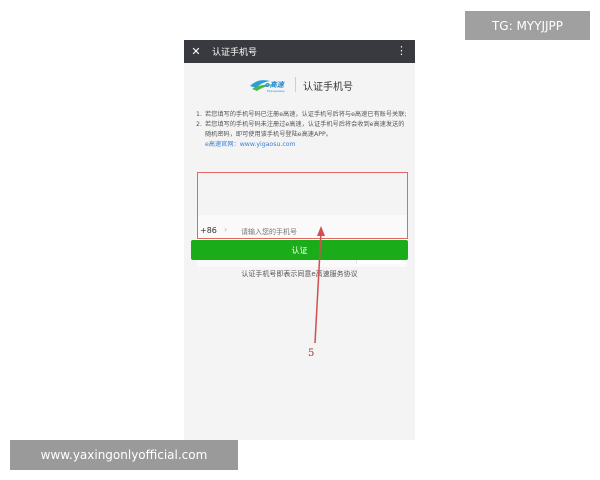 This screenshot has height=480, width=600. Describe the element at coordinates (299, 51) in the screenshot. I see `titlebar: ✕ 认证手机号 ⋮` at that location.